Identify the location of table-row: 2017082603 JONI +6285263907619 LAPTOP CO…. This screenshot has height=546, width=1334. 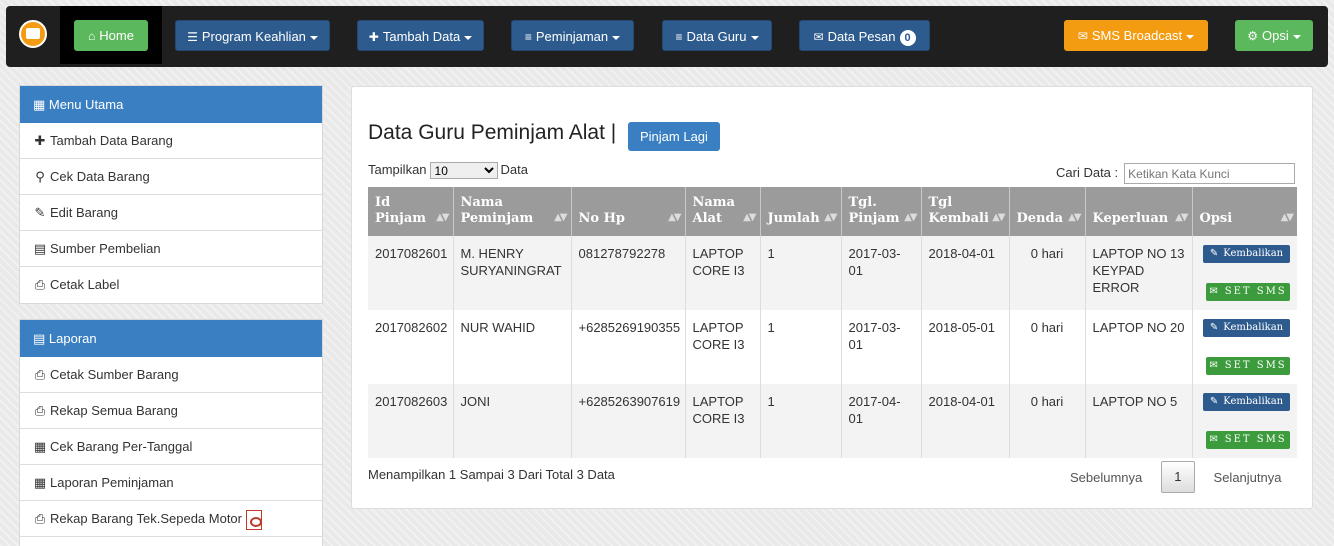
(832, 421).